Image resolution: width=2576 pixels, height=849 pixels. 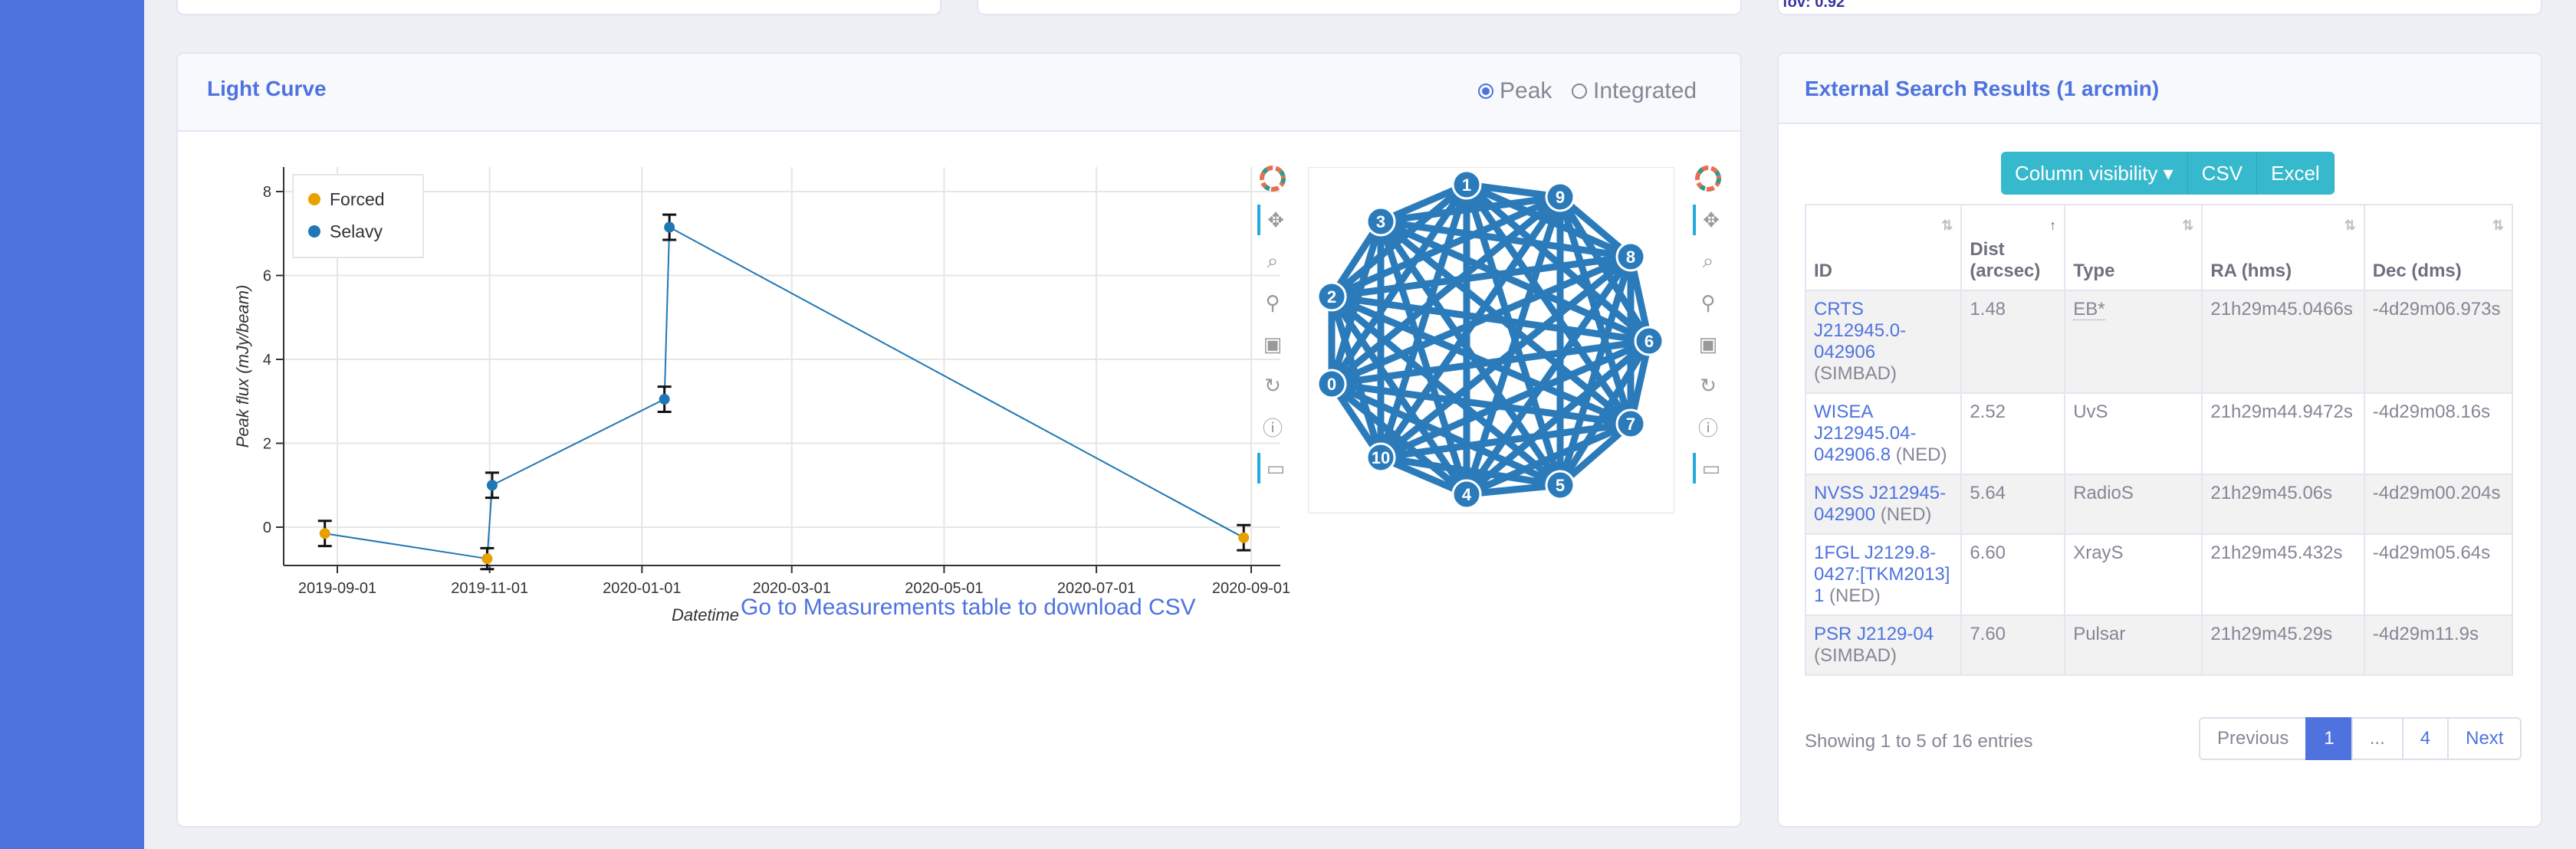 I want to click on pagination: Previous 1 ... 4 Next, so click(x=2361, y=738).